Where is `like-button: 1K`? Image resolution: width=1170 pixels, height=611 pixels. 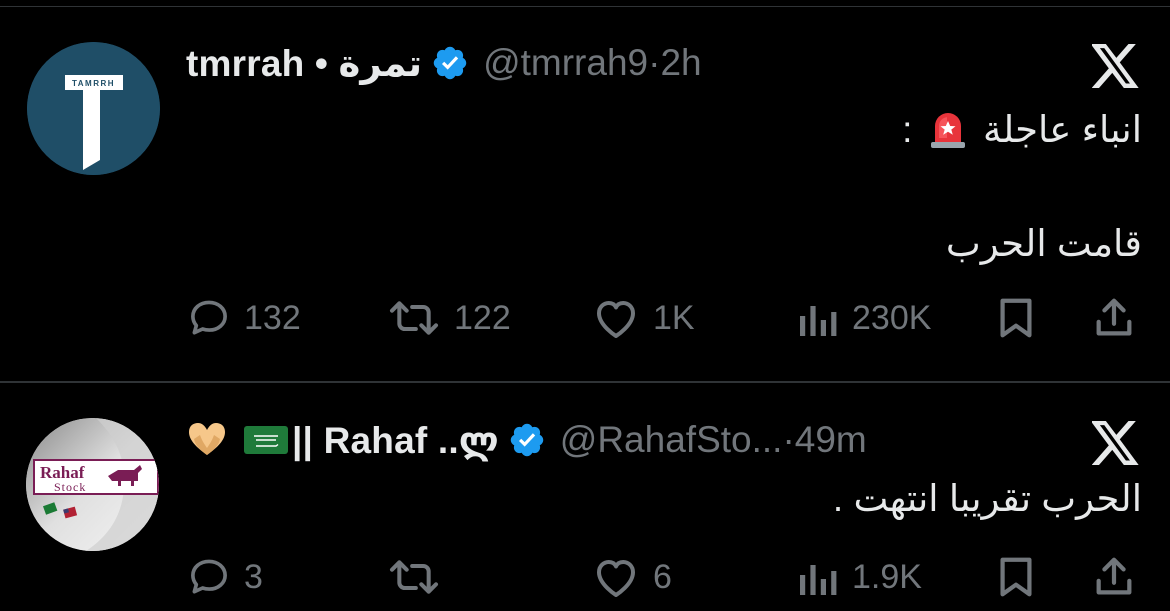
like-button: 1K is located at coordinates (643, 318).